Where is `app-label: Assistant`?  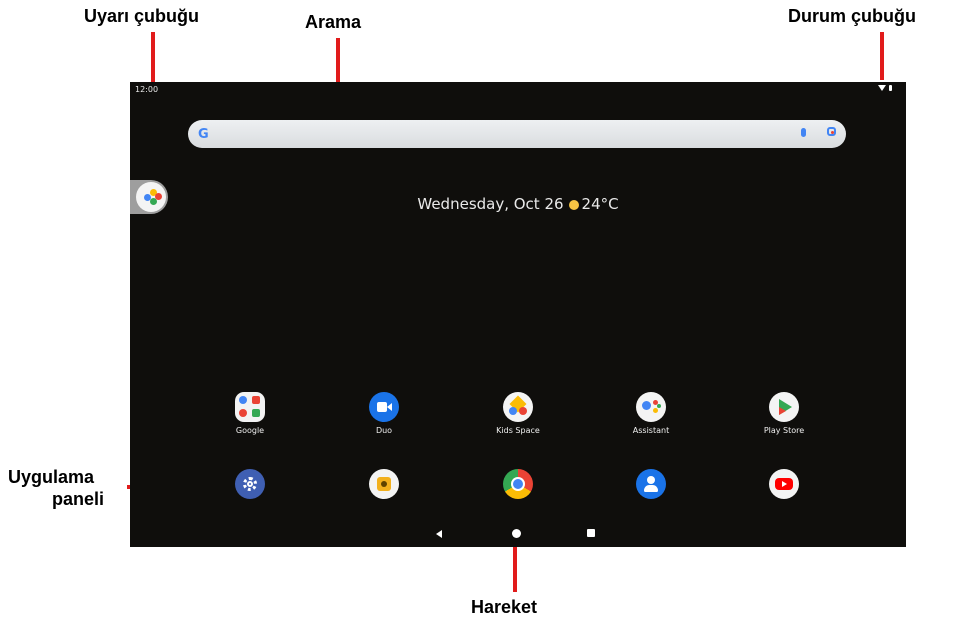 app-label: Assistant is located at coordinates (651, 430).